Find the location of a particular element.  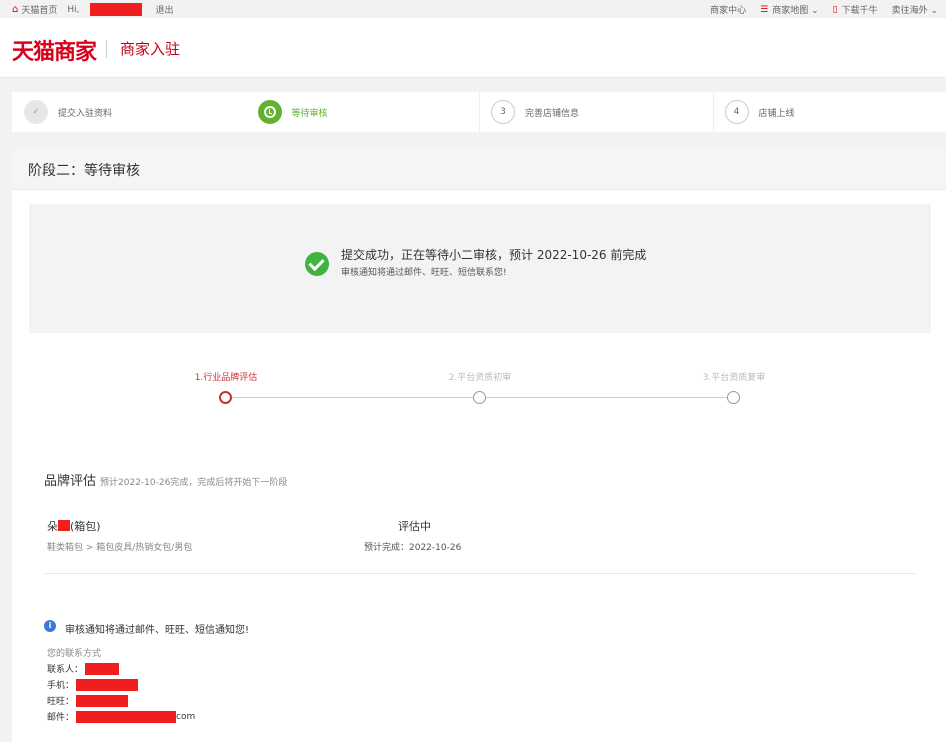

step-number: ✓ is located at coordinates (36, 112).